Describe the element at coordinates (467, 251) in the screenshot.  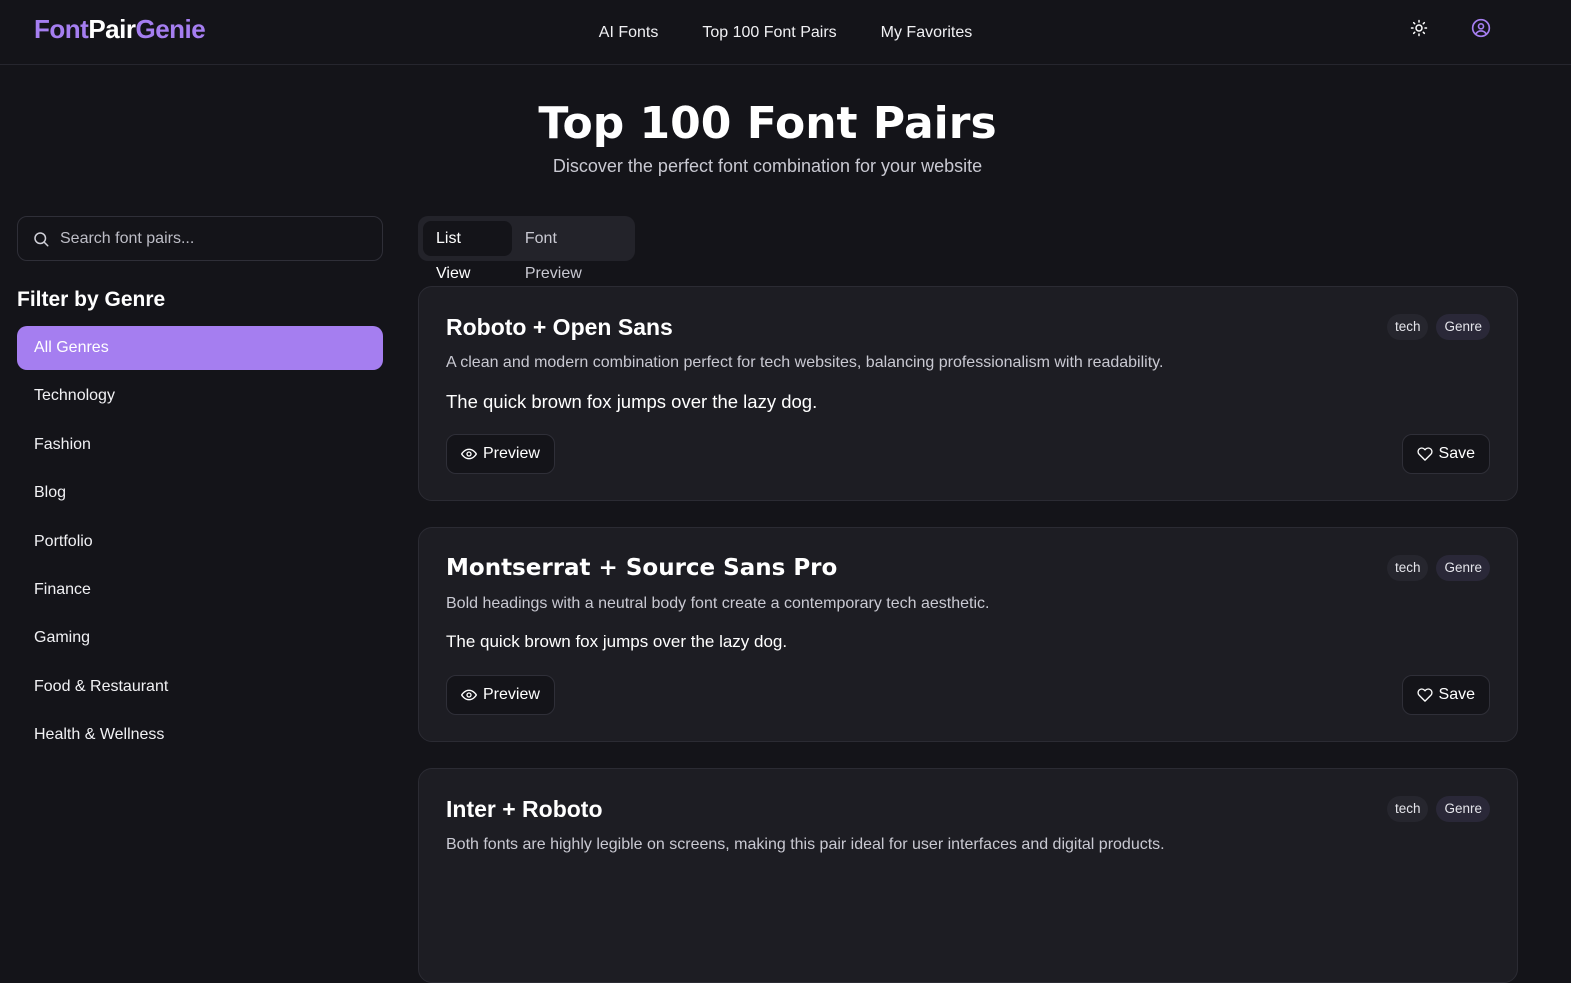
I see `tab-list-view: List View` at that location.